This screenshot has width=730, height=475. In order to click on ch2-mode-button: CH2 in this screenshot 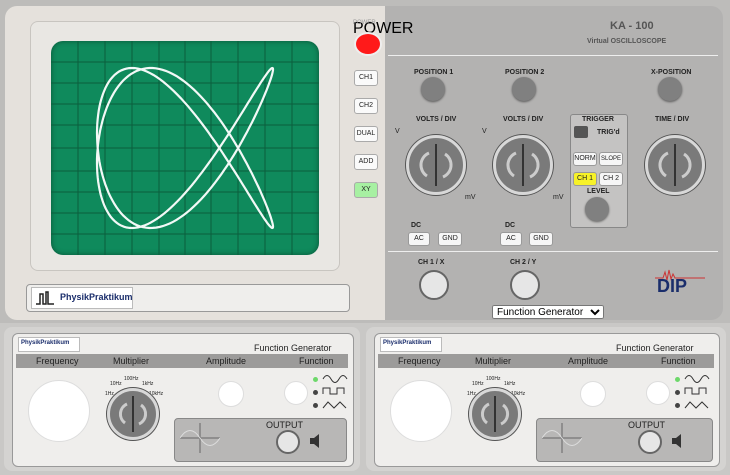, I will do `click(366, 106)`.